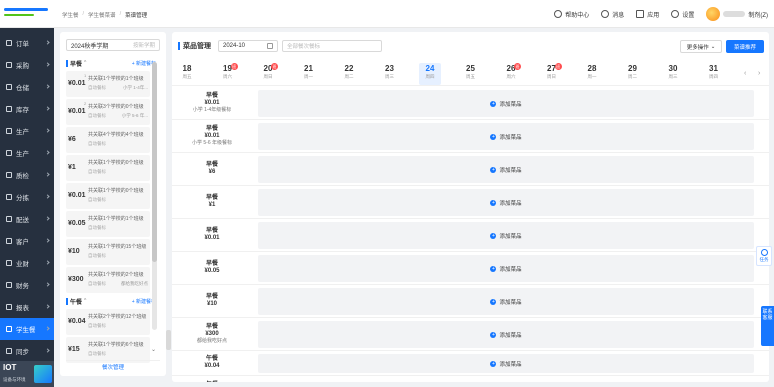 The image size is (774, 387). I want to click on sidebar-item: 采购, so click(27, 65).